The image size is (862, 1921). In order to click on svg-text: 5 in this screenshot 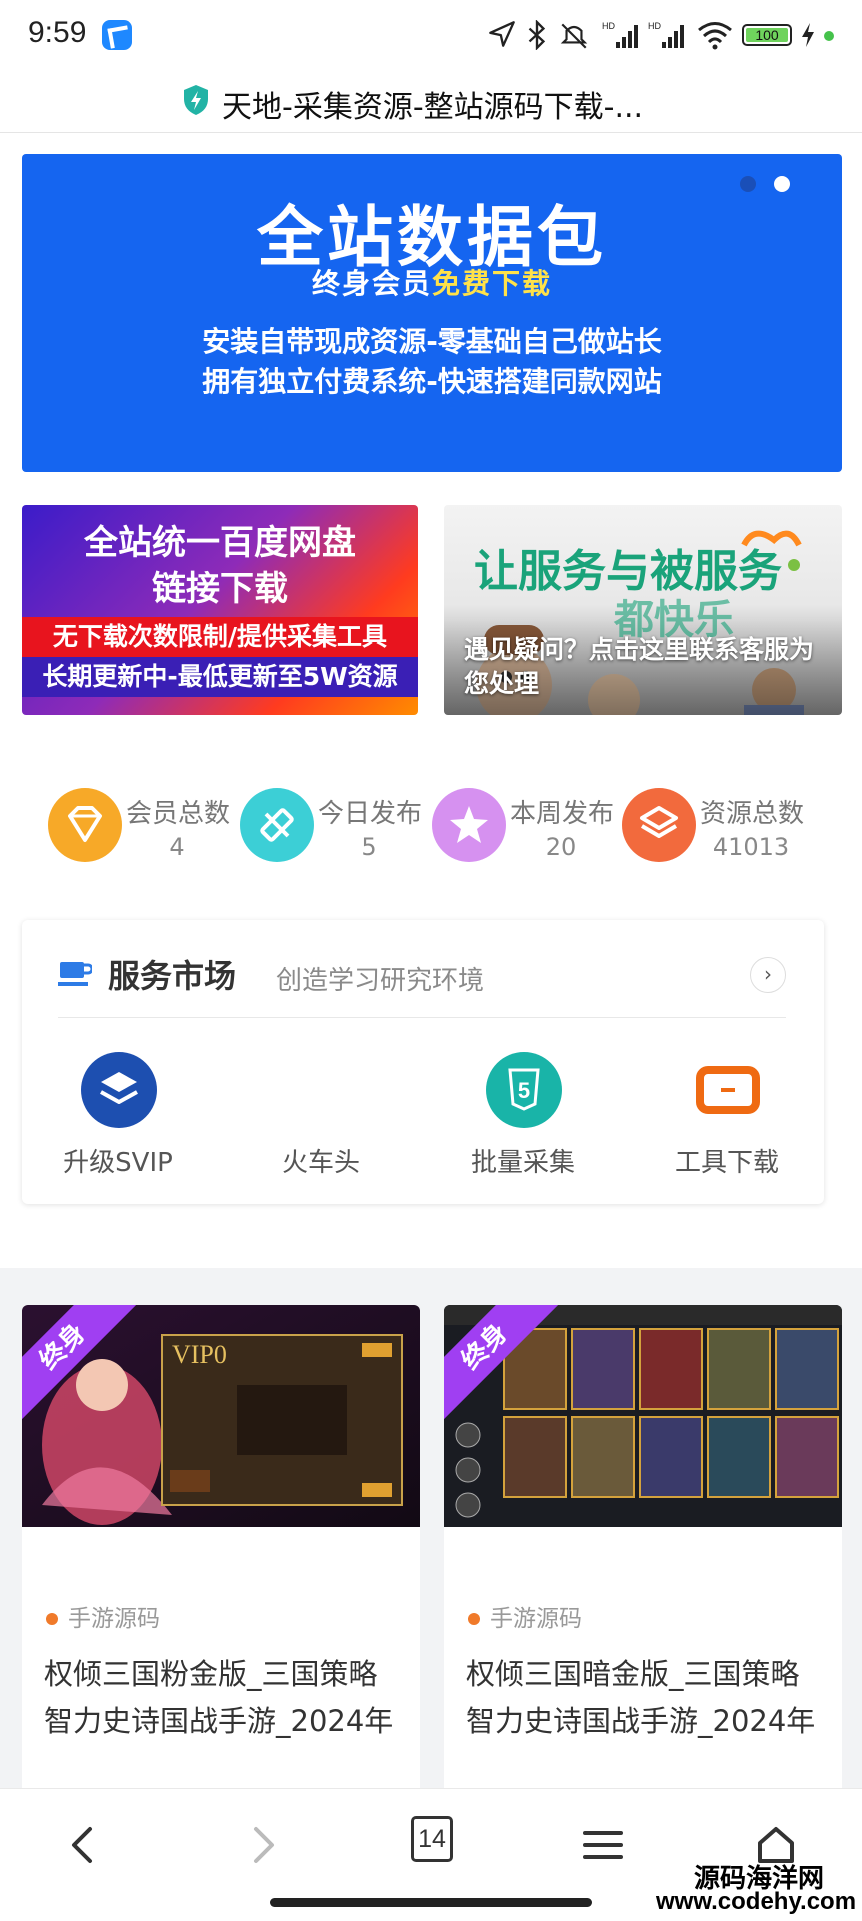, I will do `click(524, 1090)`.